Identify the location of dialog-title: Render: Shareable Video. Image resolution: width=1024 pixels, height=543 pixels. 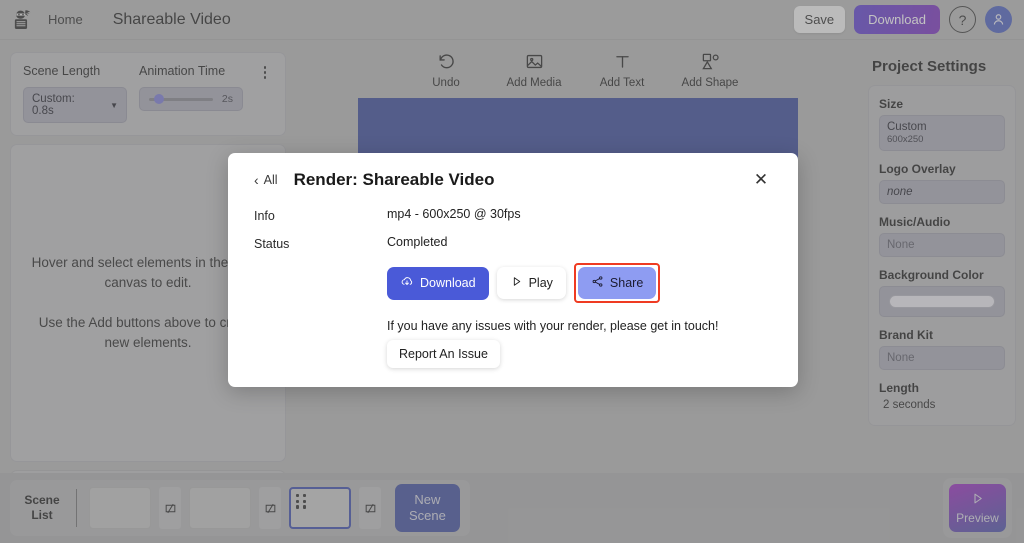
(394, 179).